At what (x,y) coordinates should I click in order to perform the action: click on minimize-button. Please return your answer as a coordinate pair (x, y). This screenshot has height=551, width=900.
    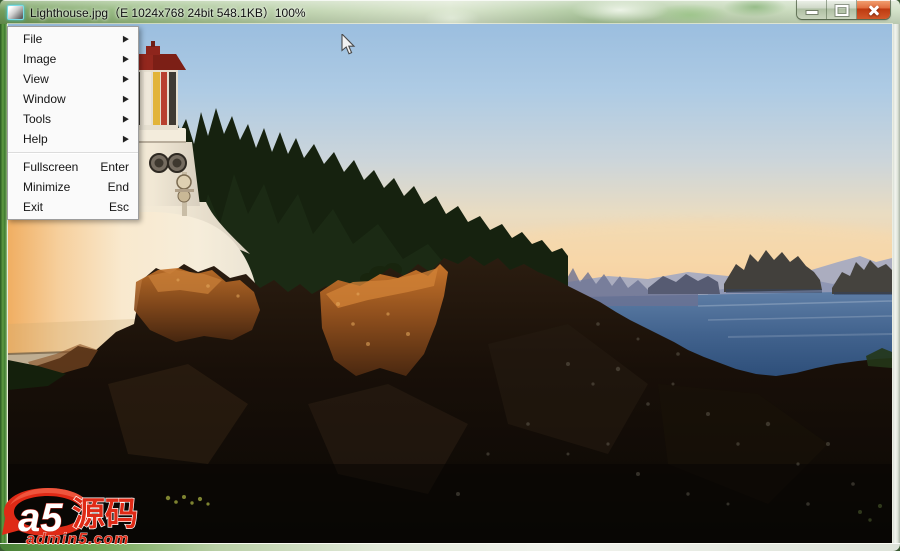
    Looking at the image, I should click on (812, 9).